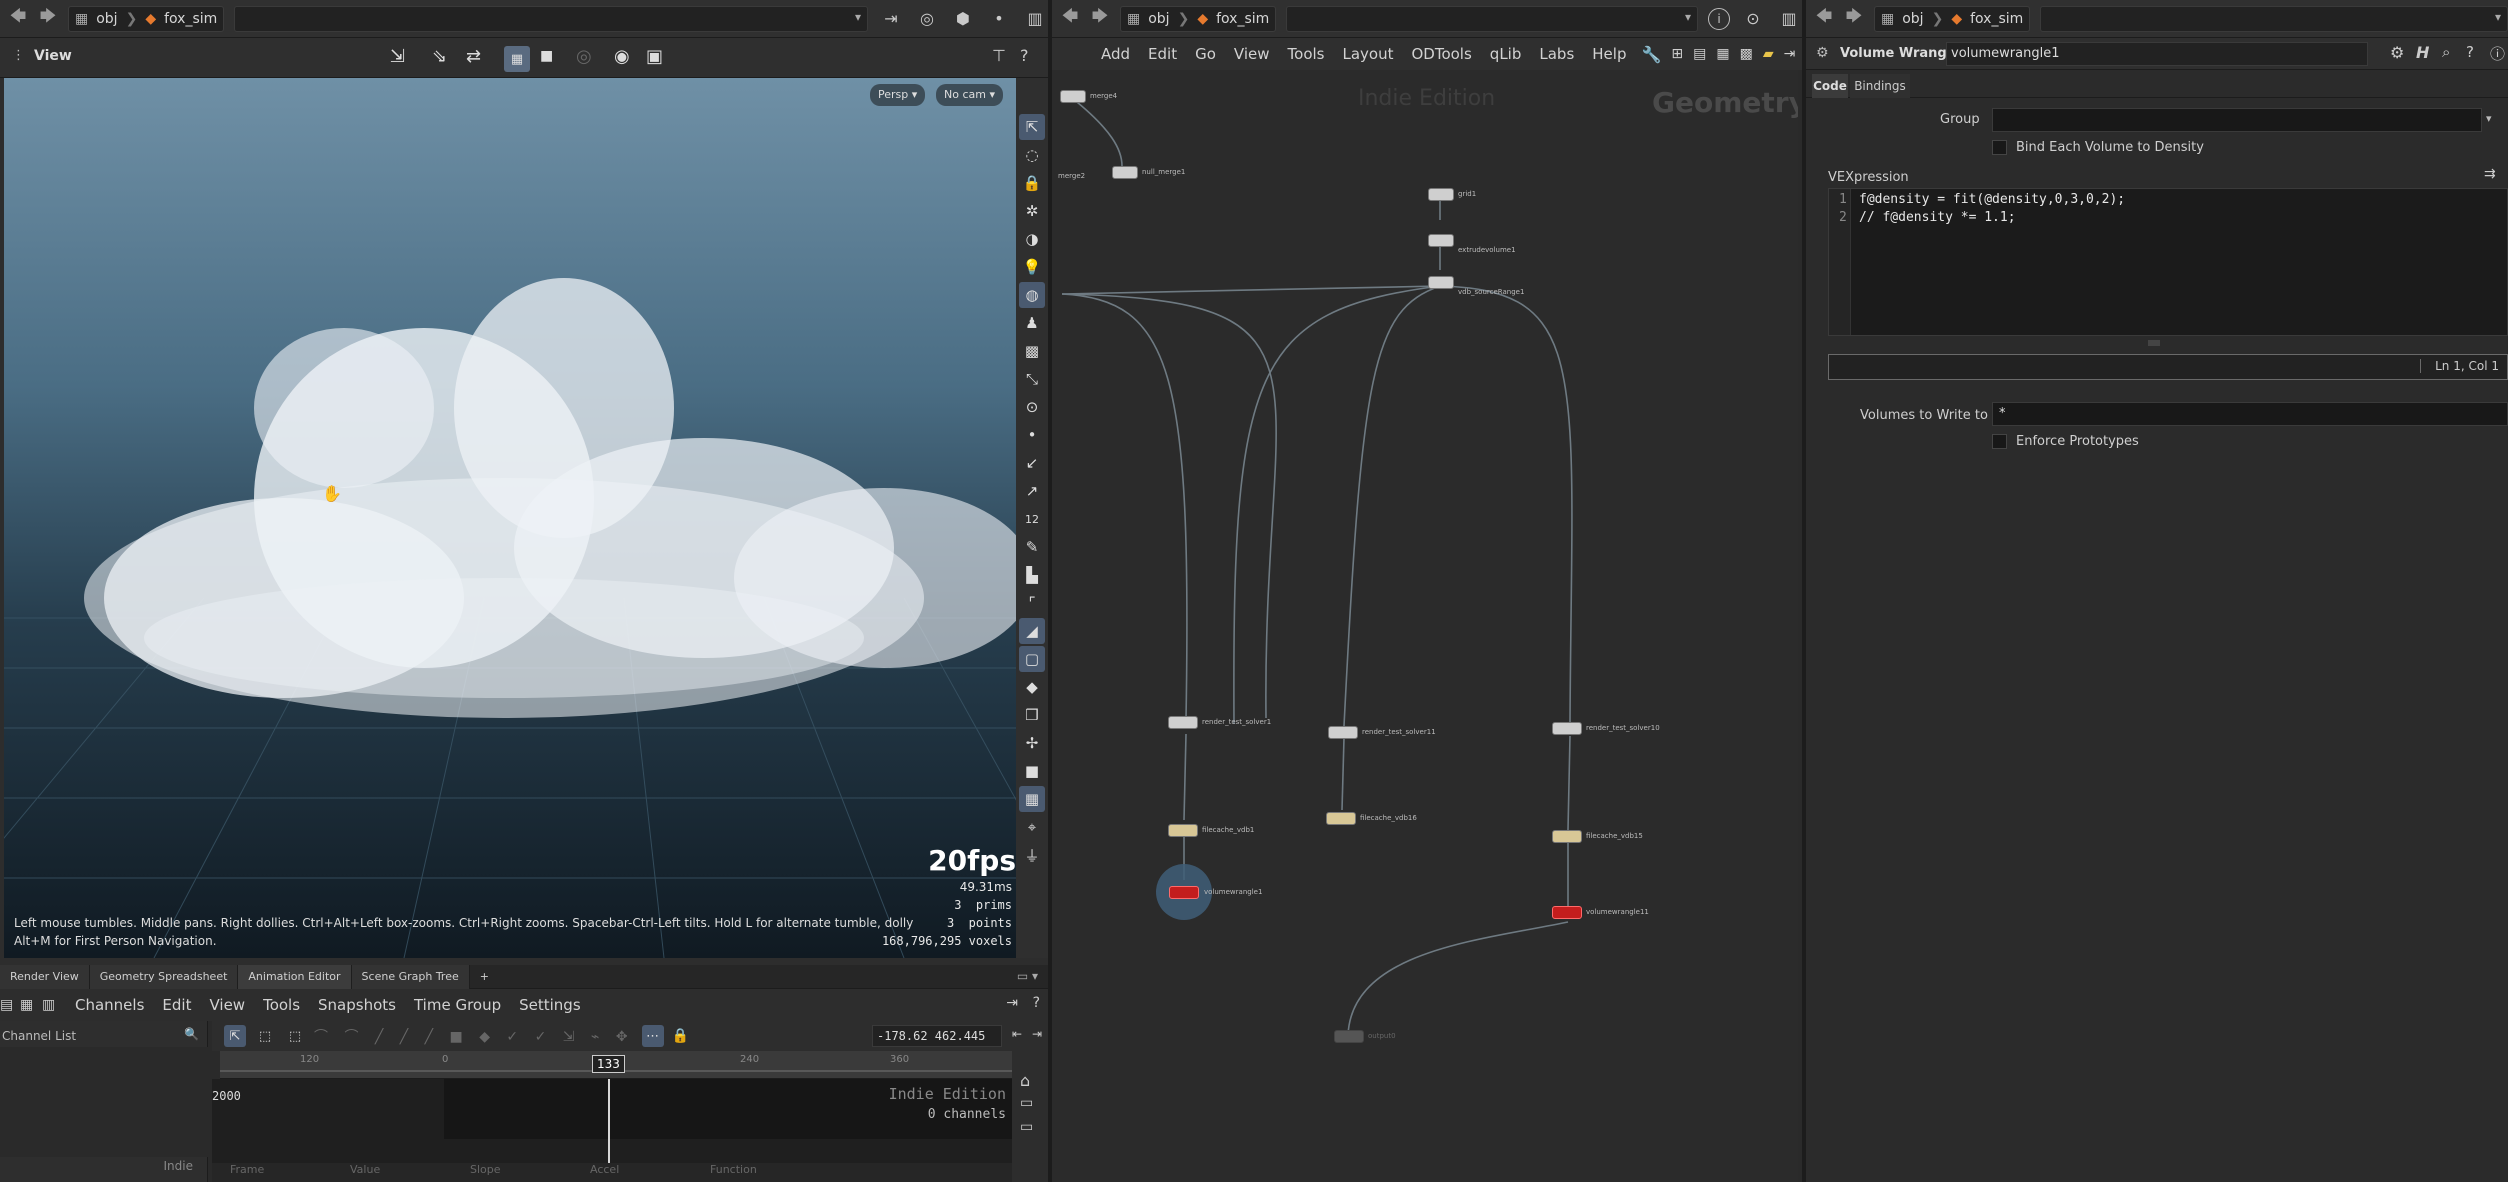 This screenshot has width=2508, height=1182. What do you see at coordinates (1441, 282) in the screenshot?
I see `node-vdb-sourcerange1` at bounding box center [1441, 282].